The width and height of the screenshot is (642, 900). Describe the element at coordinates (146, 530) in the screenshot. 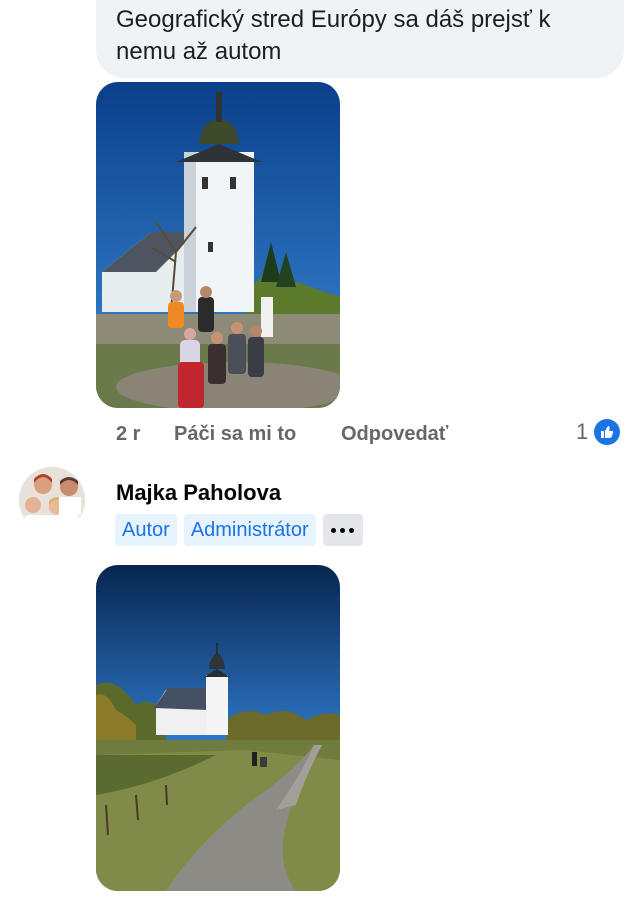

I see `author-badge: Autor` at that location.